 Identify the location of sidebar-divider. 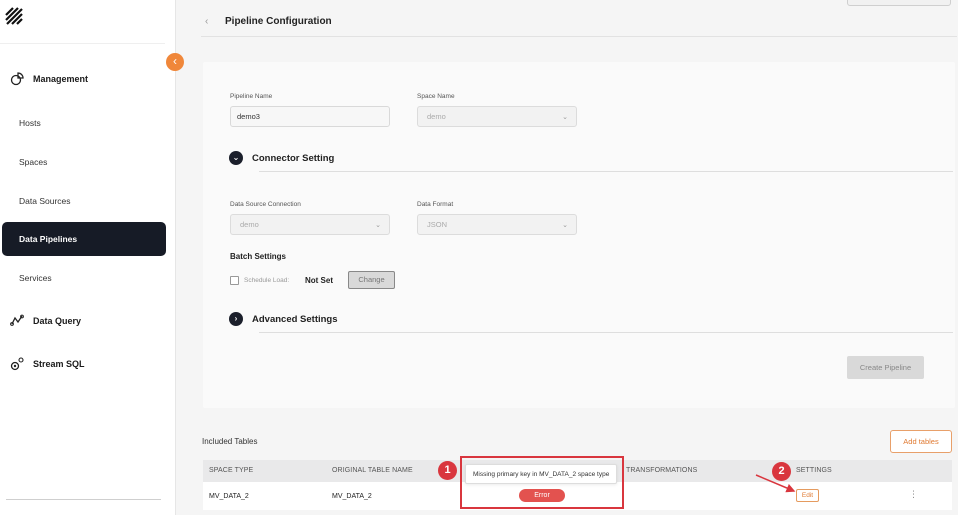
(83, 499).